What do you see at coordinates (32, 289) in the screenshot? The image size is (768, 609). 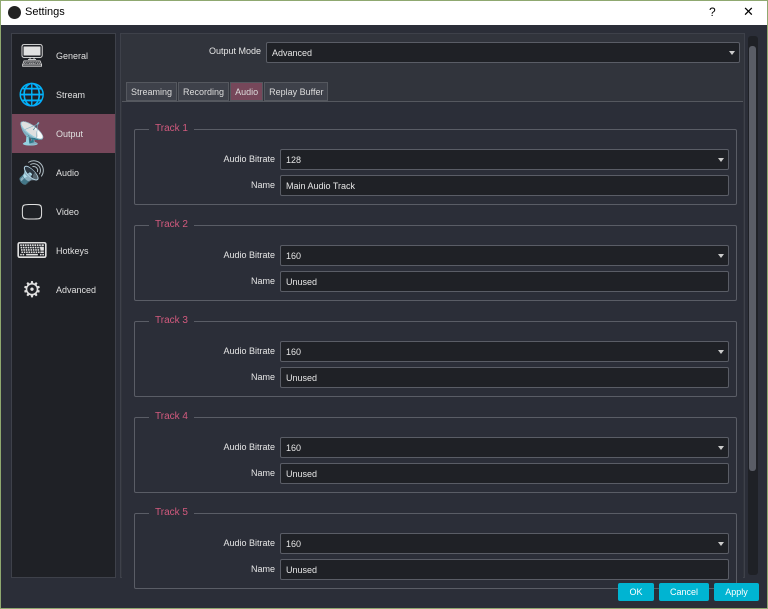 I see `gears-icon: ⚙` at bounding box center [32, 289].